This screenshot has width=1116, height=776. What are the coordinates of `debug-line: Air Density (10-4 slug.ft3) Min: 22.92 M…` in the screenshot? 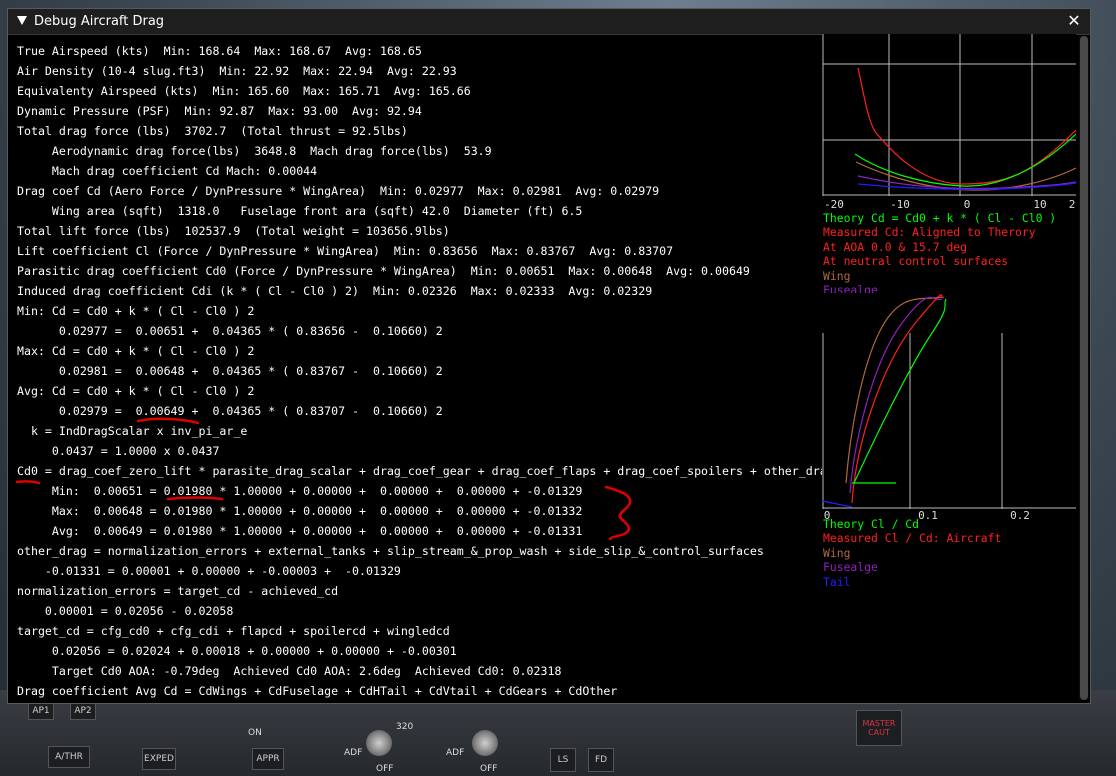 It's located at (237, 71).